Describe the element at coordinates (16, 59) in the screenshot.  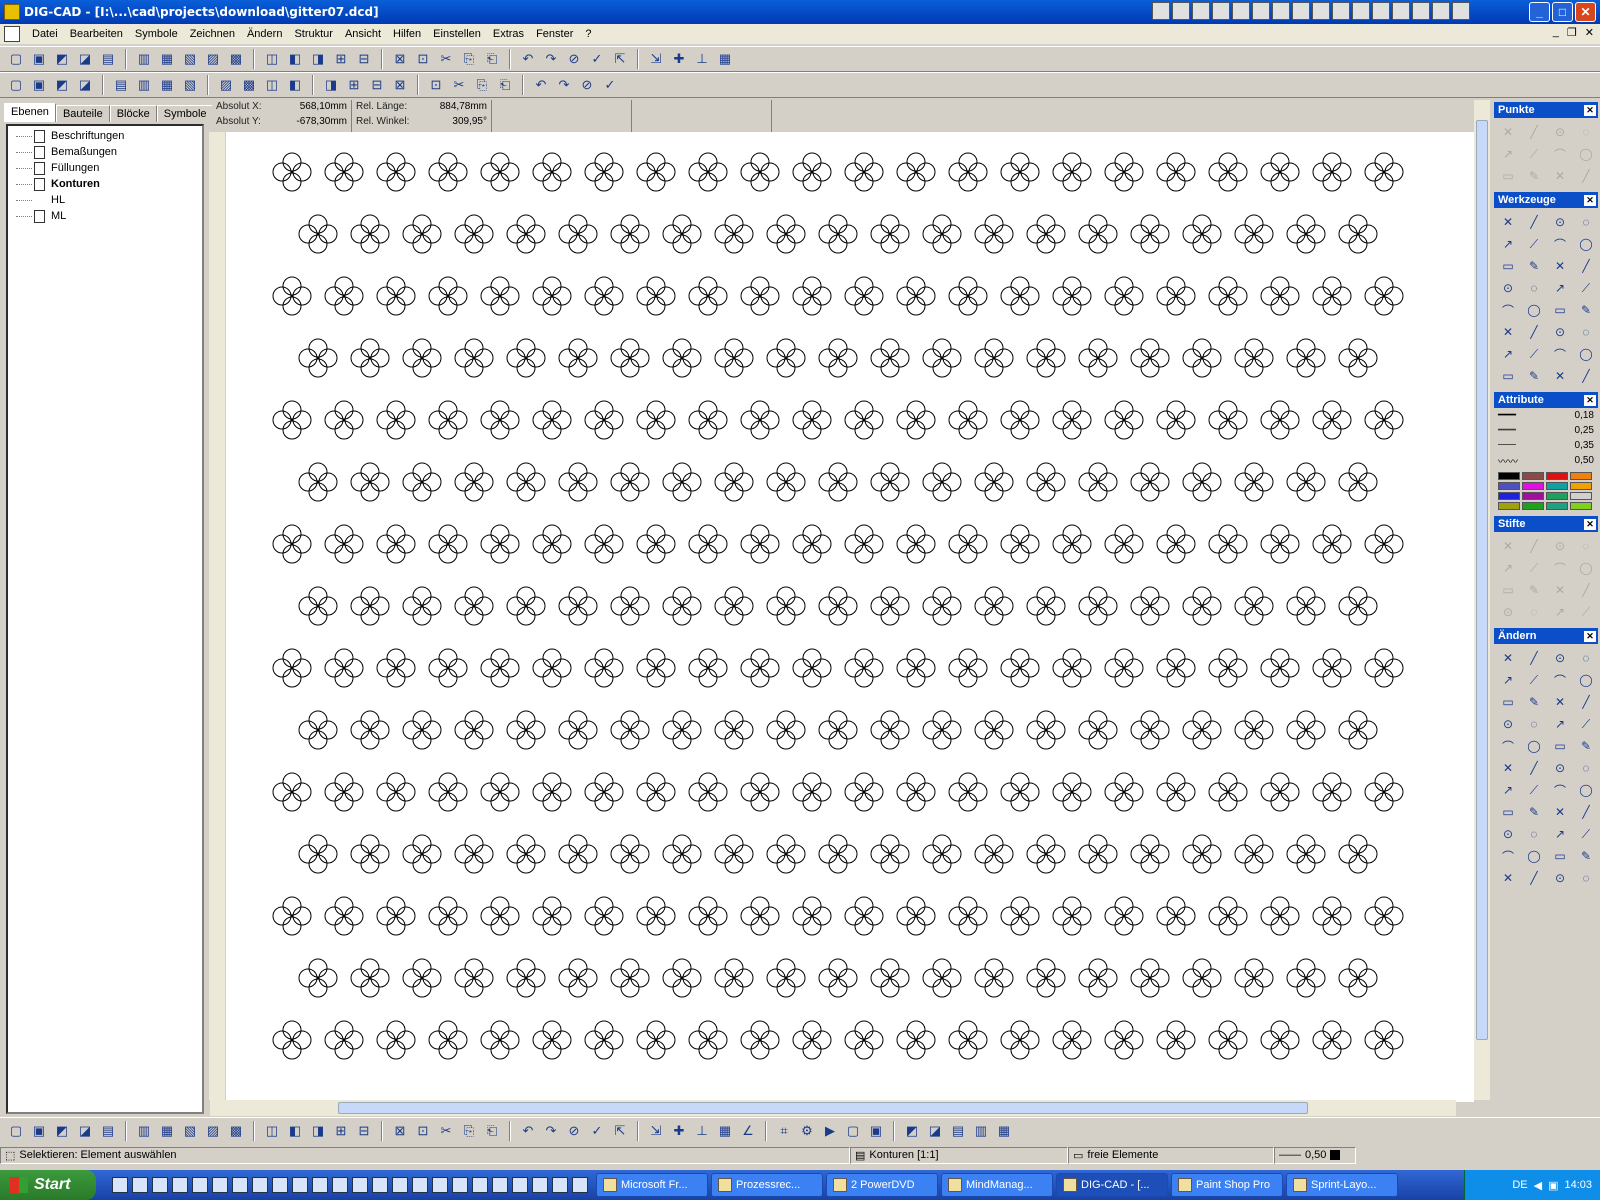
I see `new-icon: ▢` at that location.